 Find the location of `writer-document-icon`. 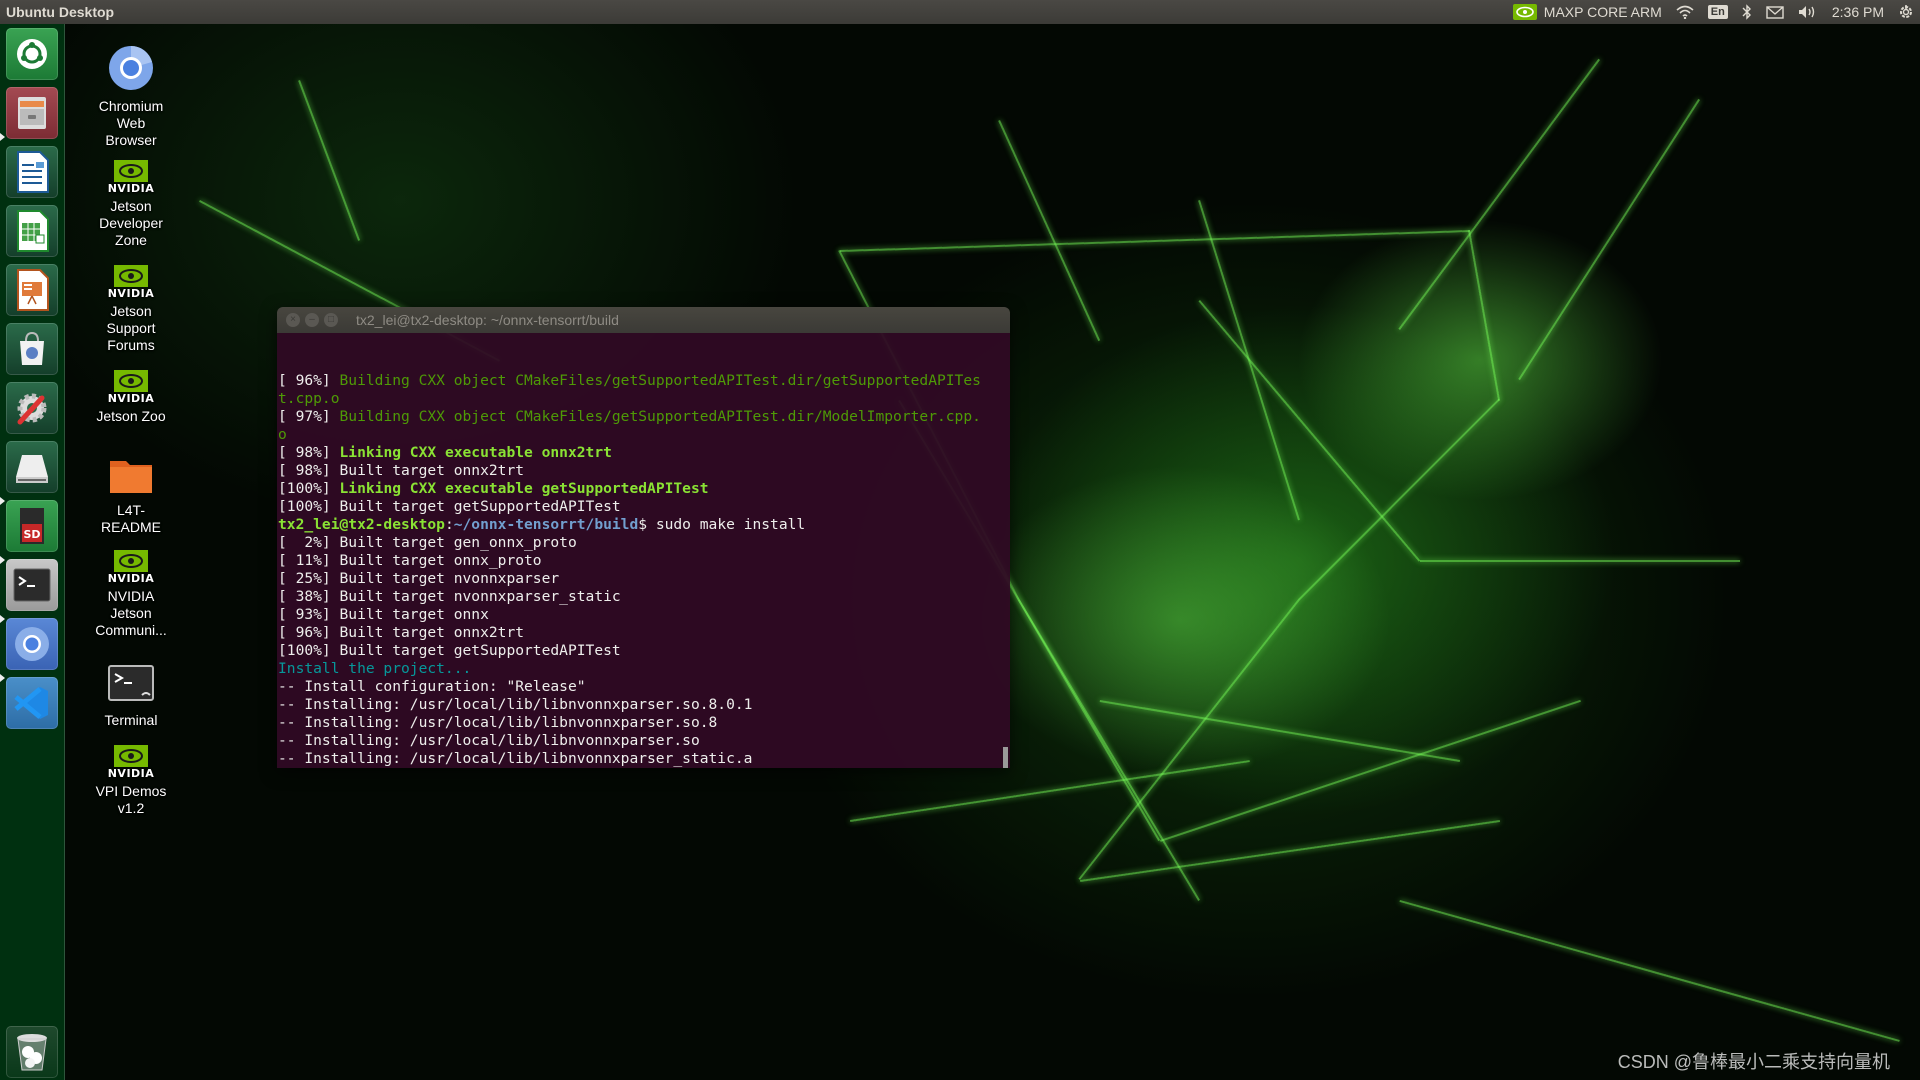

writer-document-icon is located at coordinates (33, 172).